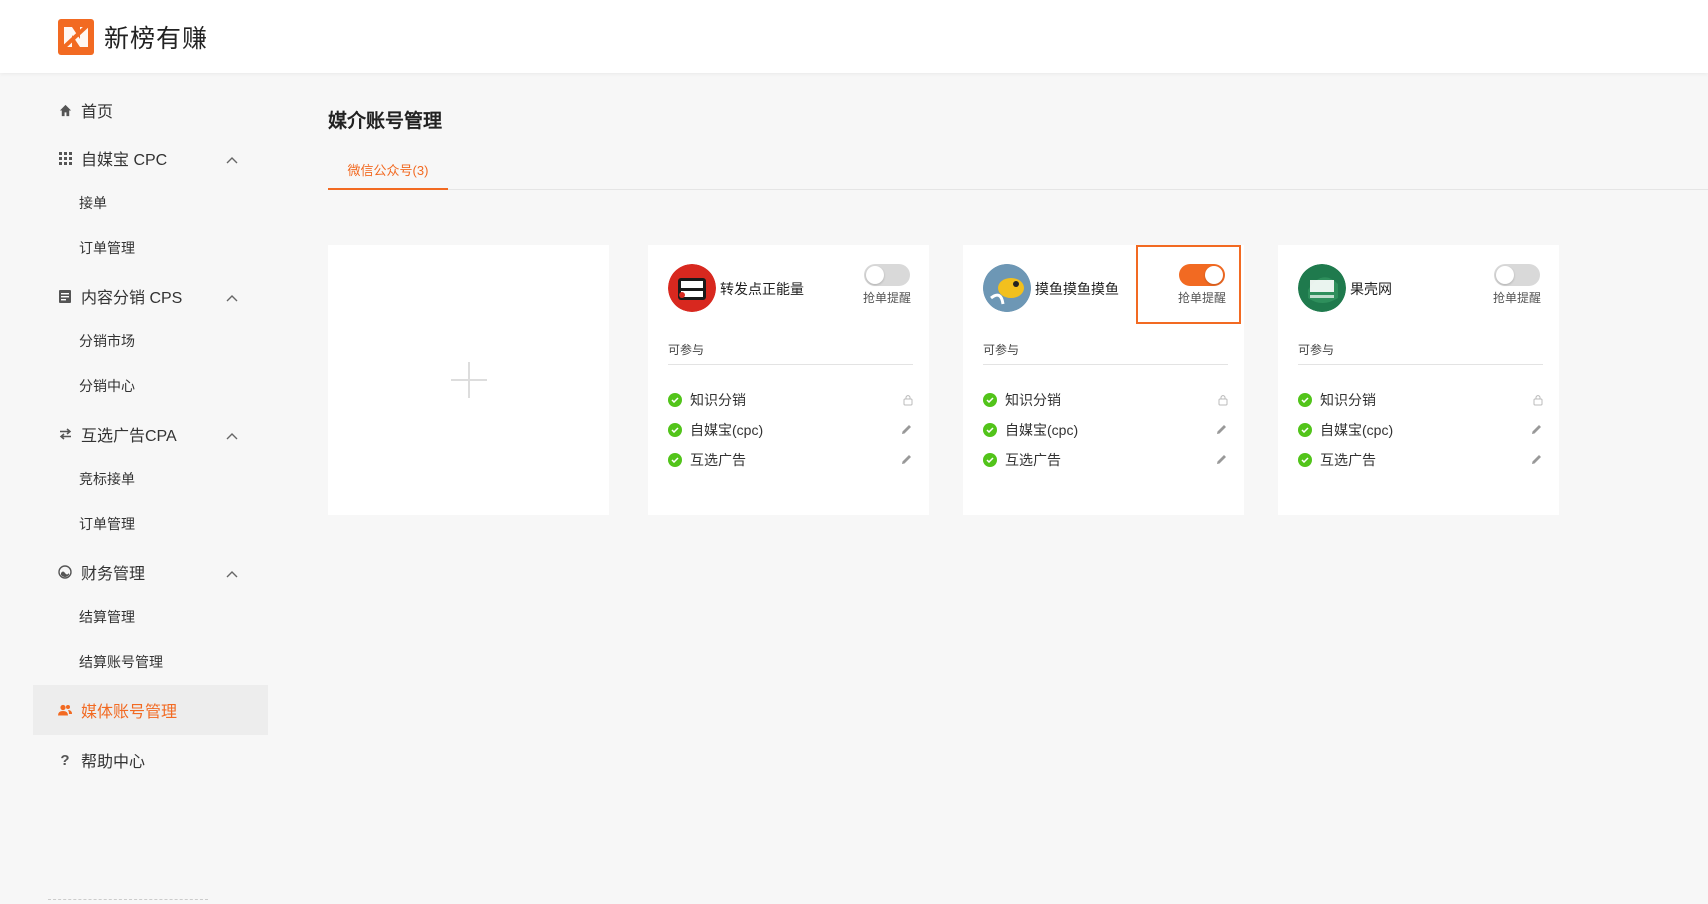  Describe the element at coordinates (132, 298) in the screenshot. I see `sidebar-group-label: 内容分销 CPS` at that location.